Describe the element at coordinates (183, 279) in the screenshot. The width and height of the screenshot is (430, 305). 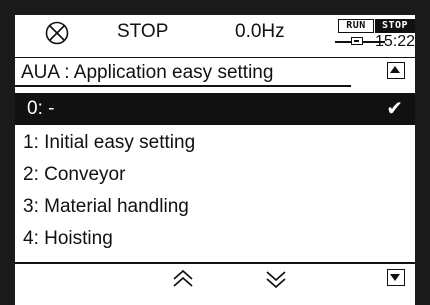
I see `double-chevron-up-icon` at that location.